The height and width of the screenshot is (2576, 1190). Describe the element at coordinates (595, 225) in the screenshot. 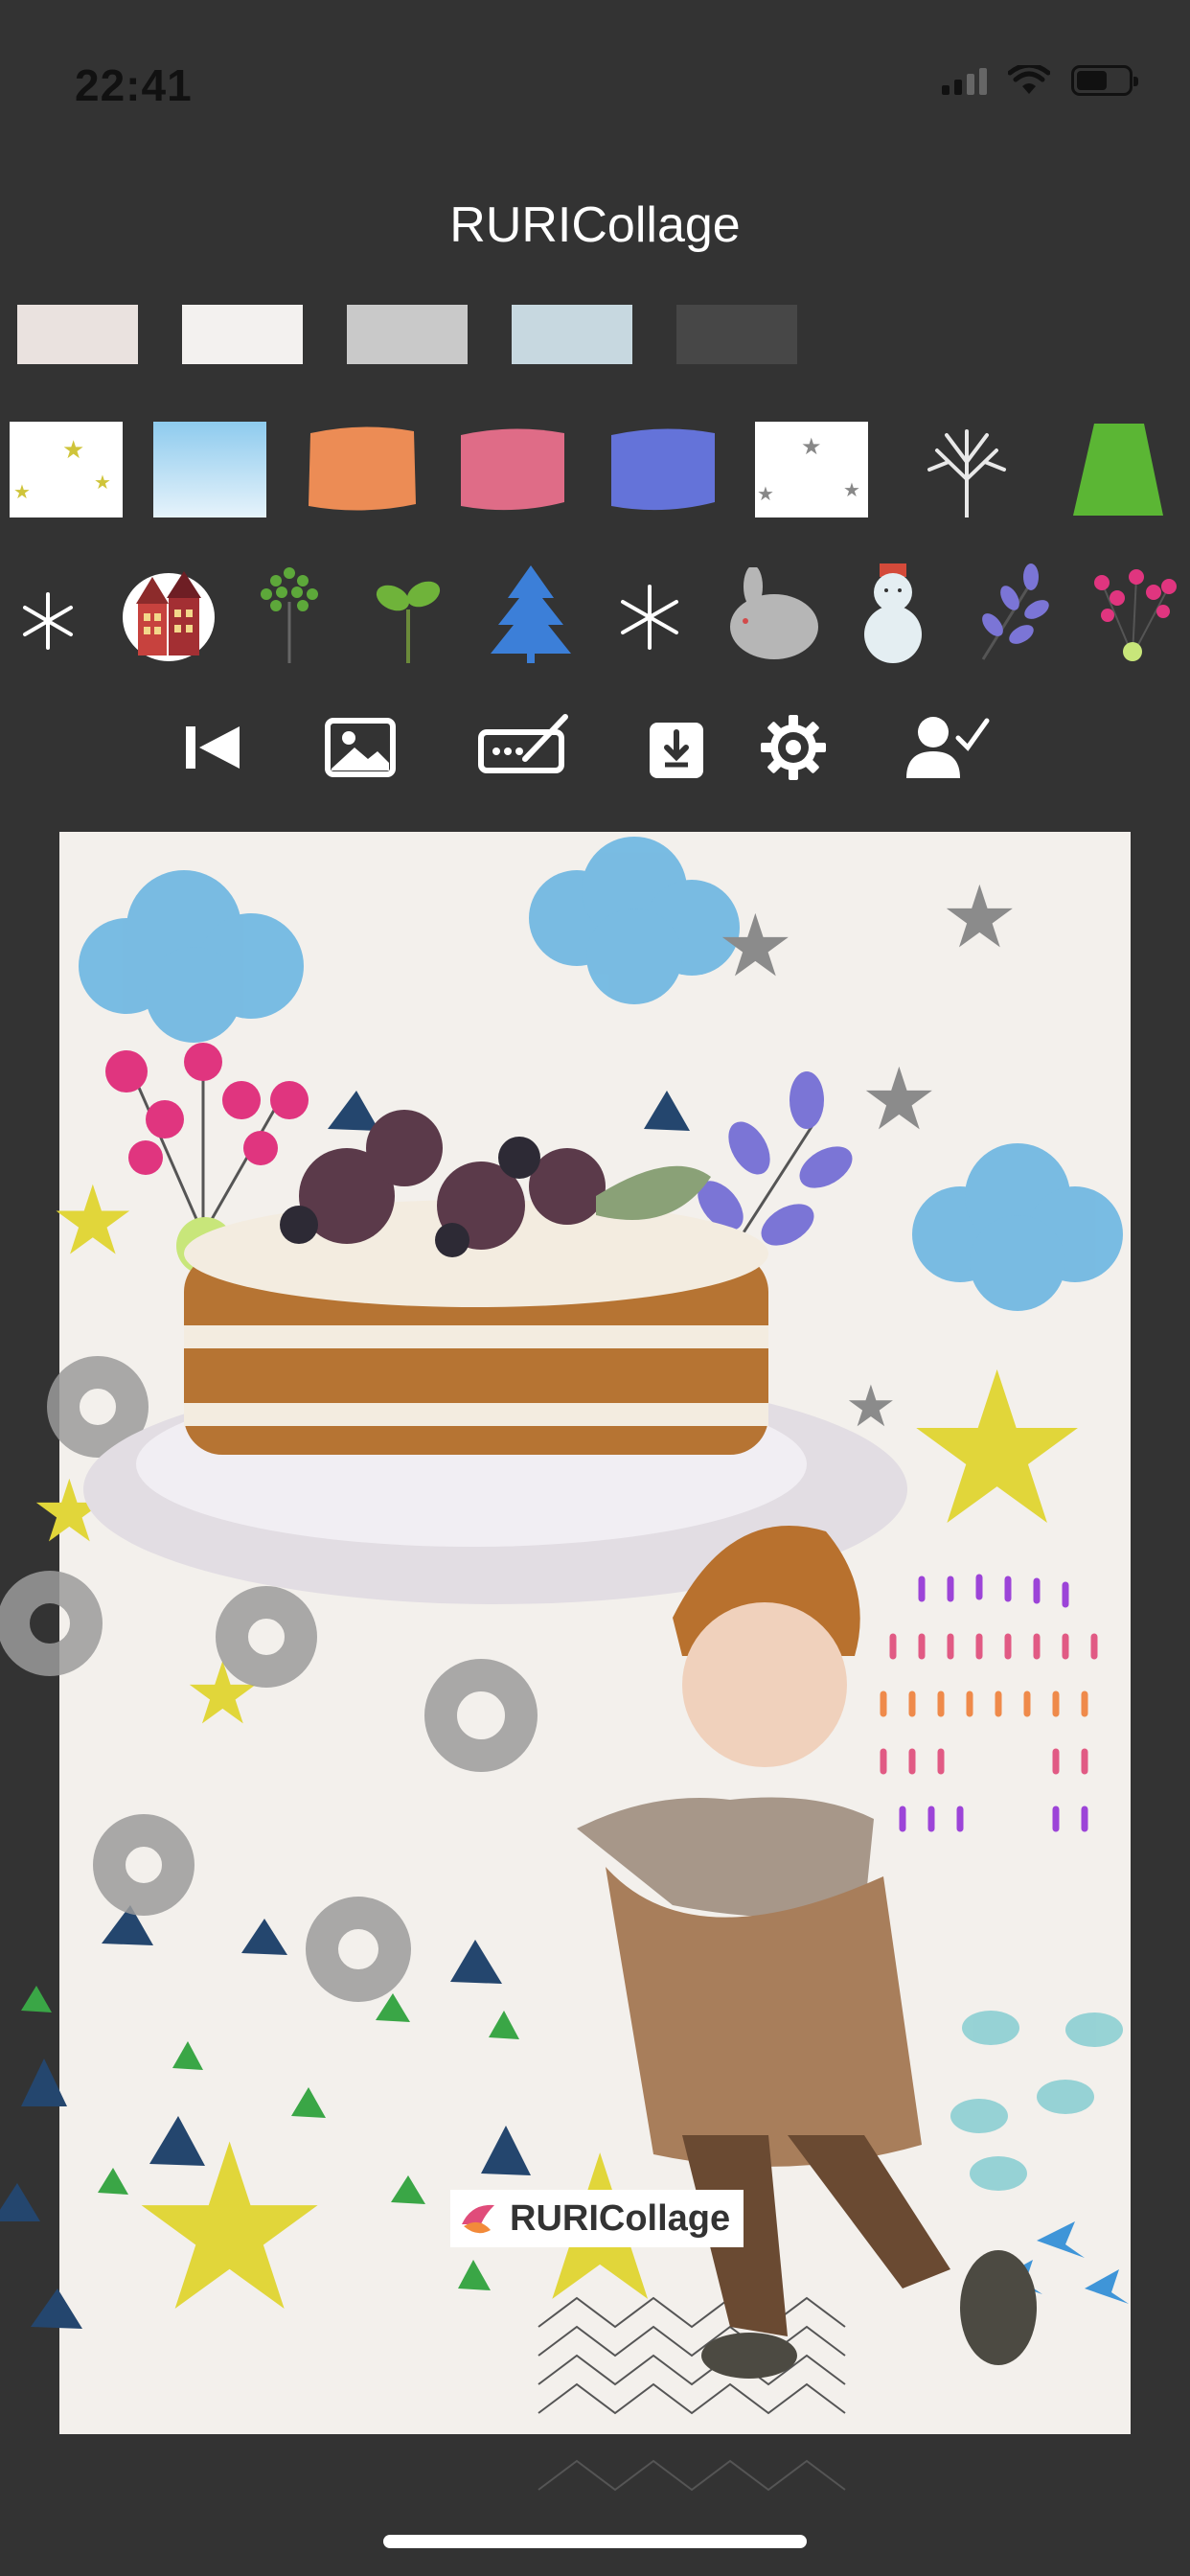

I see `app-title: RURICollage` at that location.